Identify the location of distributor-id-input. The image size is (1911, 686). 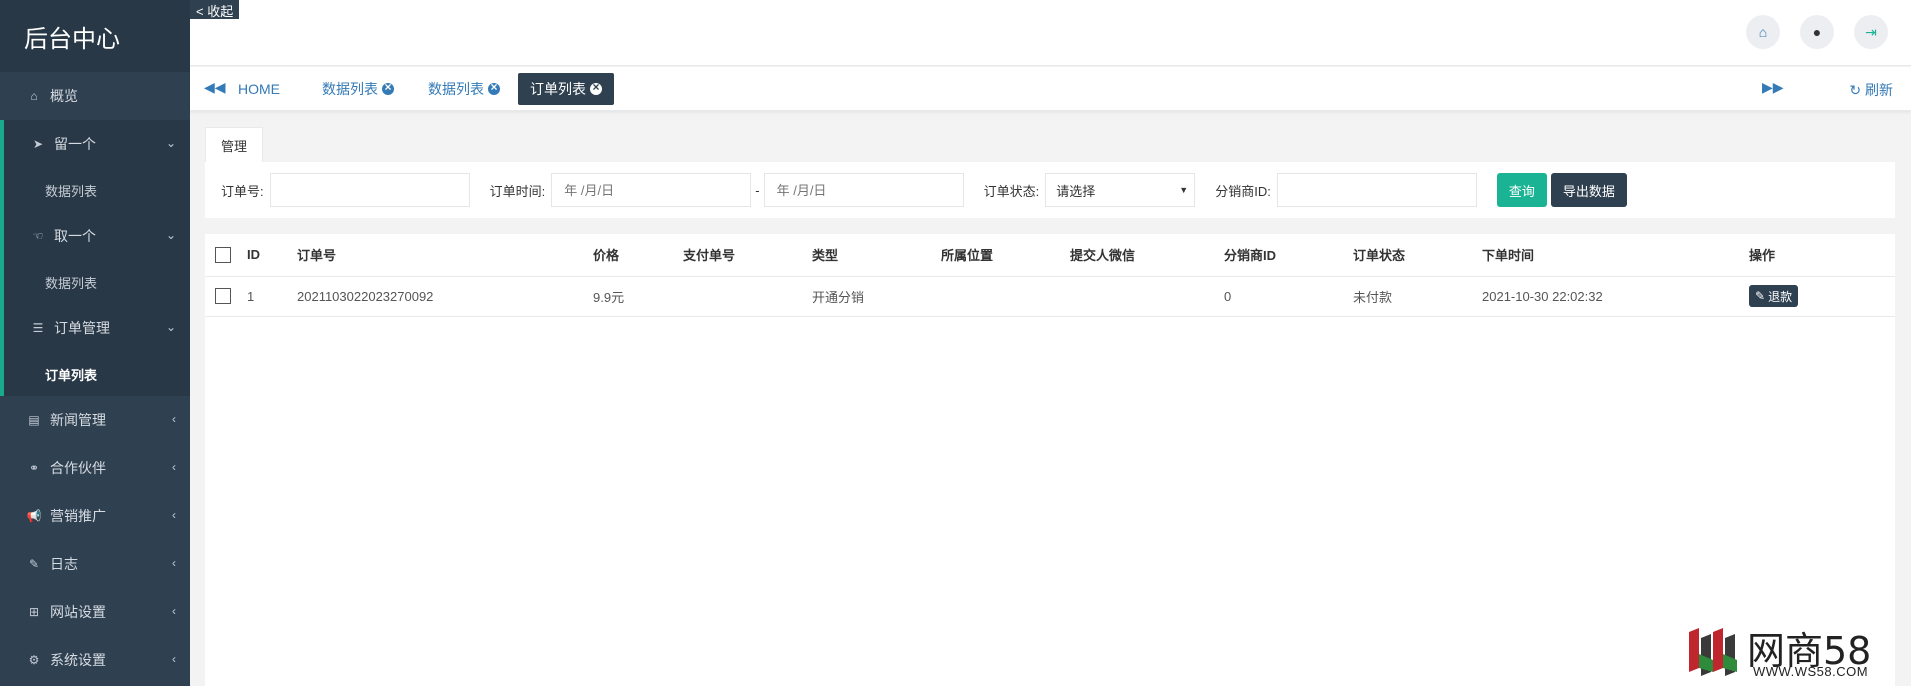
(1376, 190).